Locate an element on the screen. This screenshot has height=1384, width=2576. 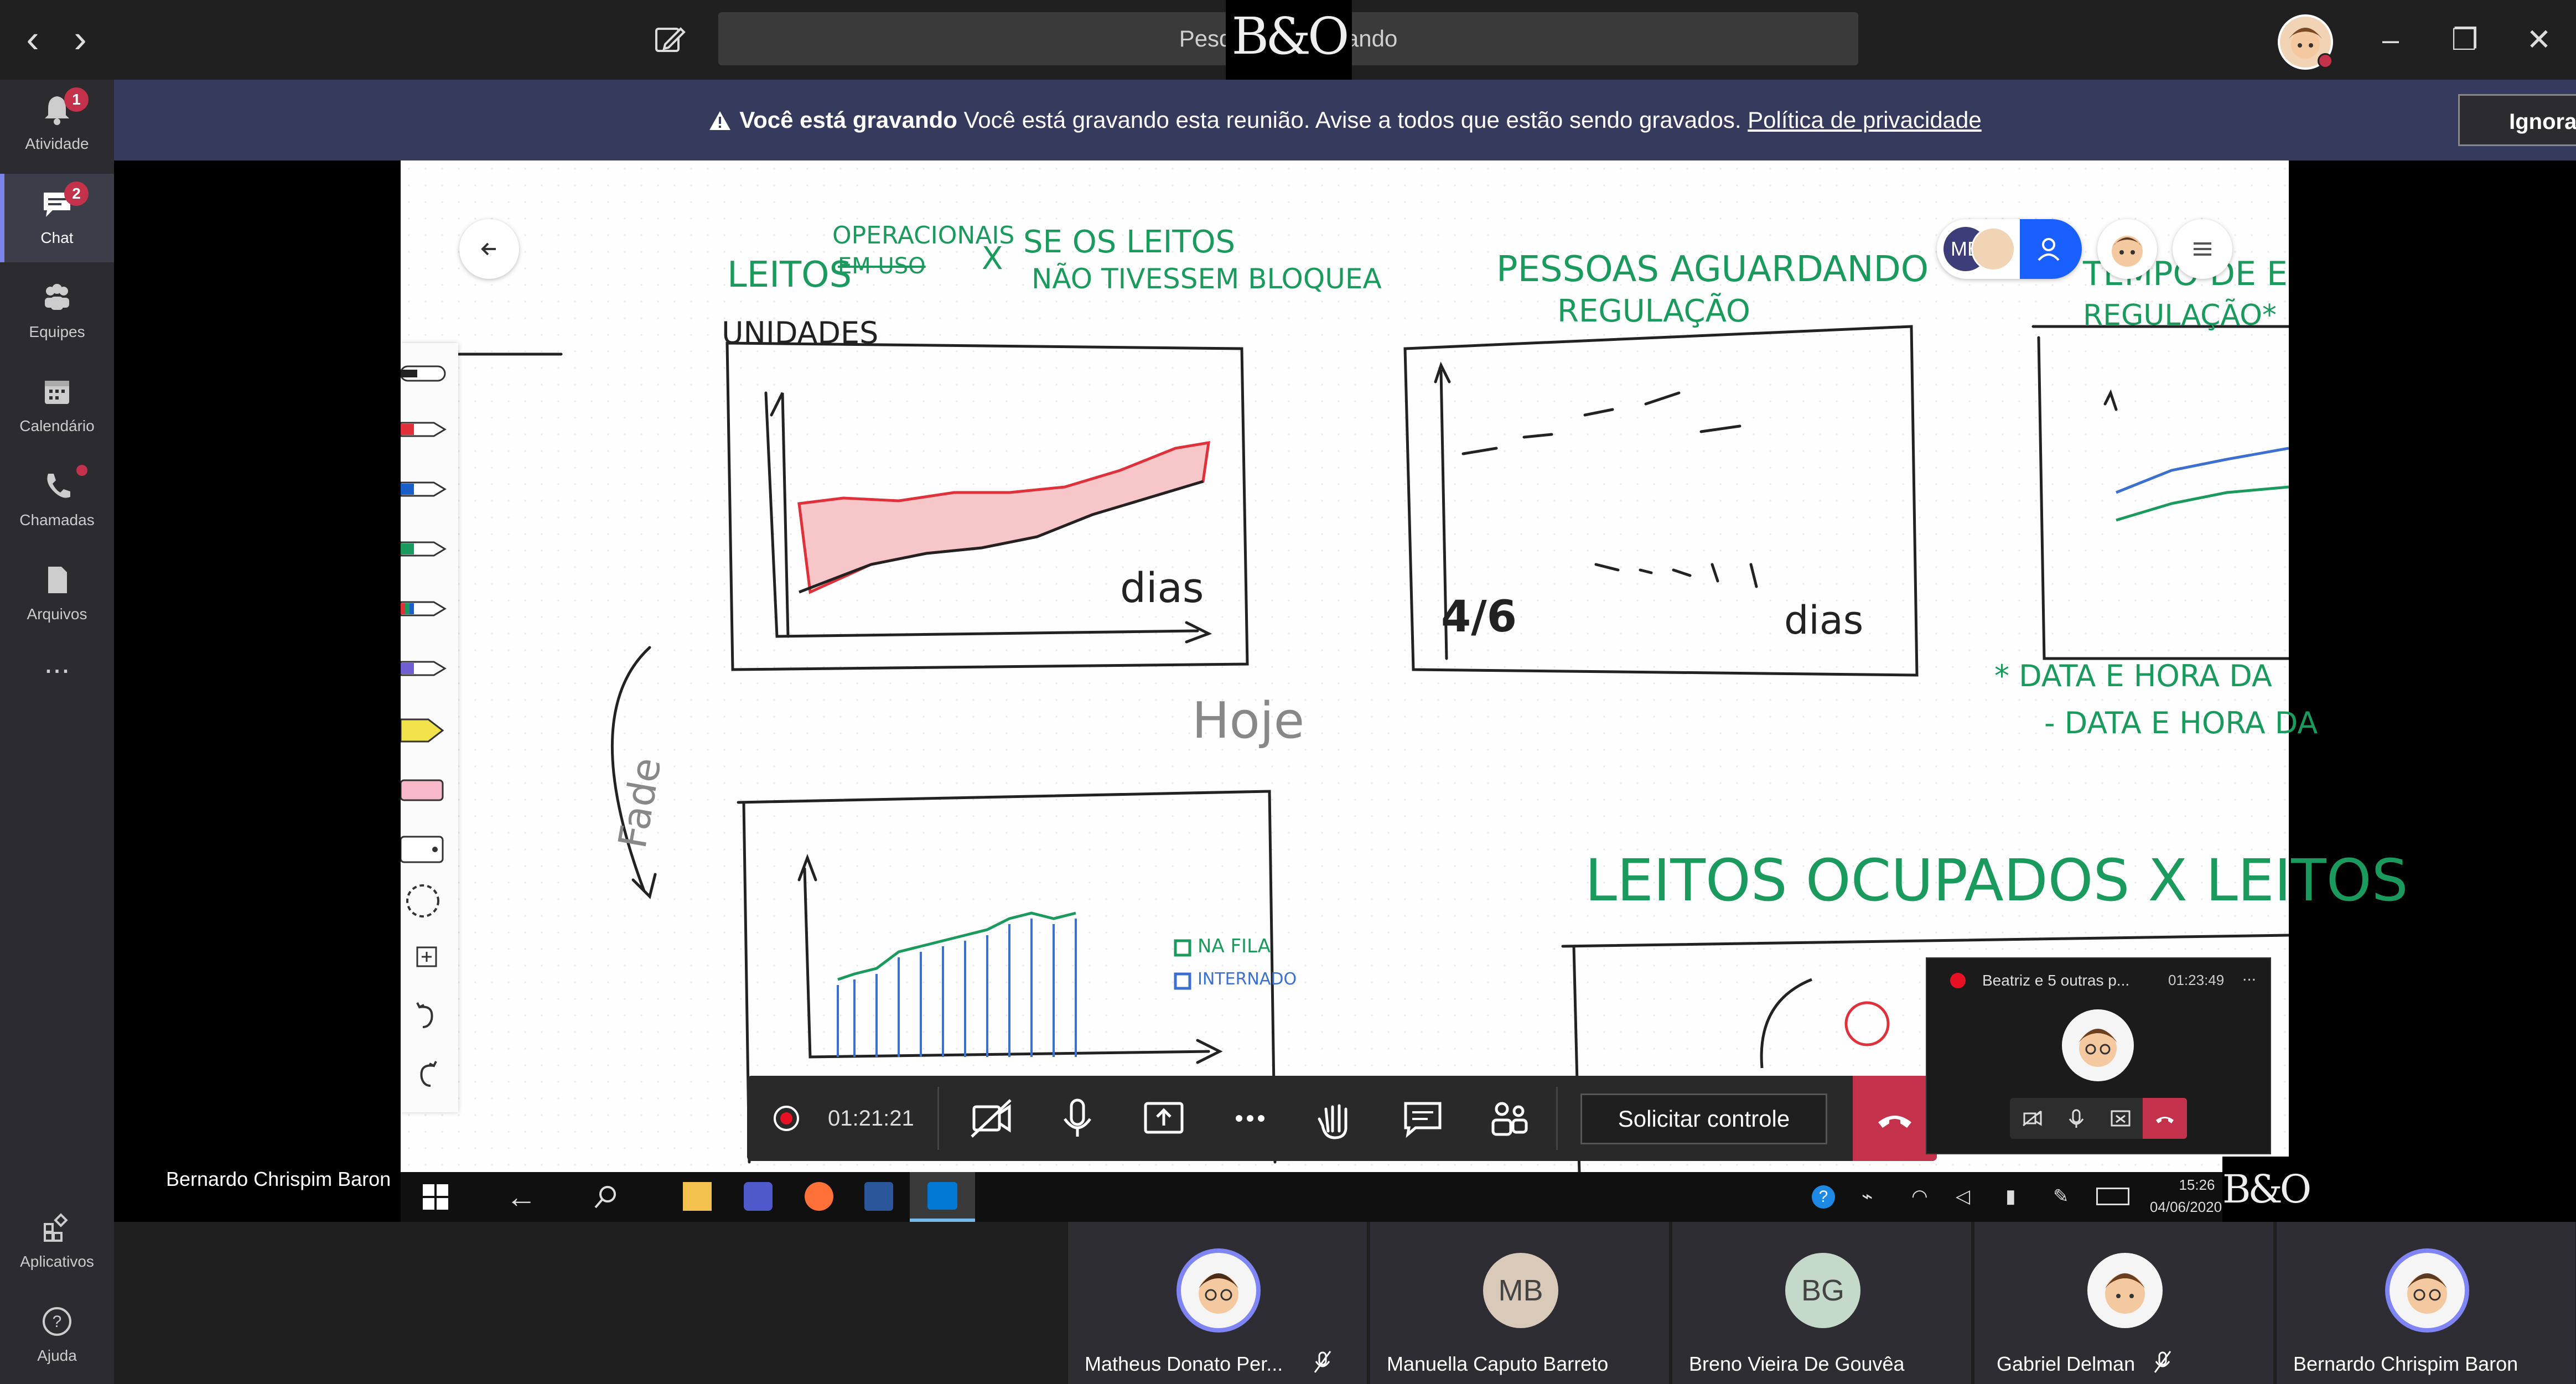
teams-taskbar-icon is located at coordinates (759, 1196).